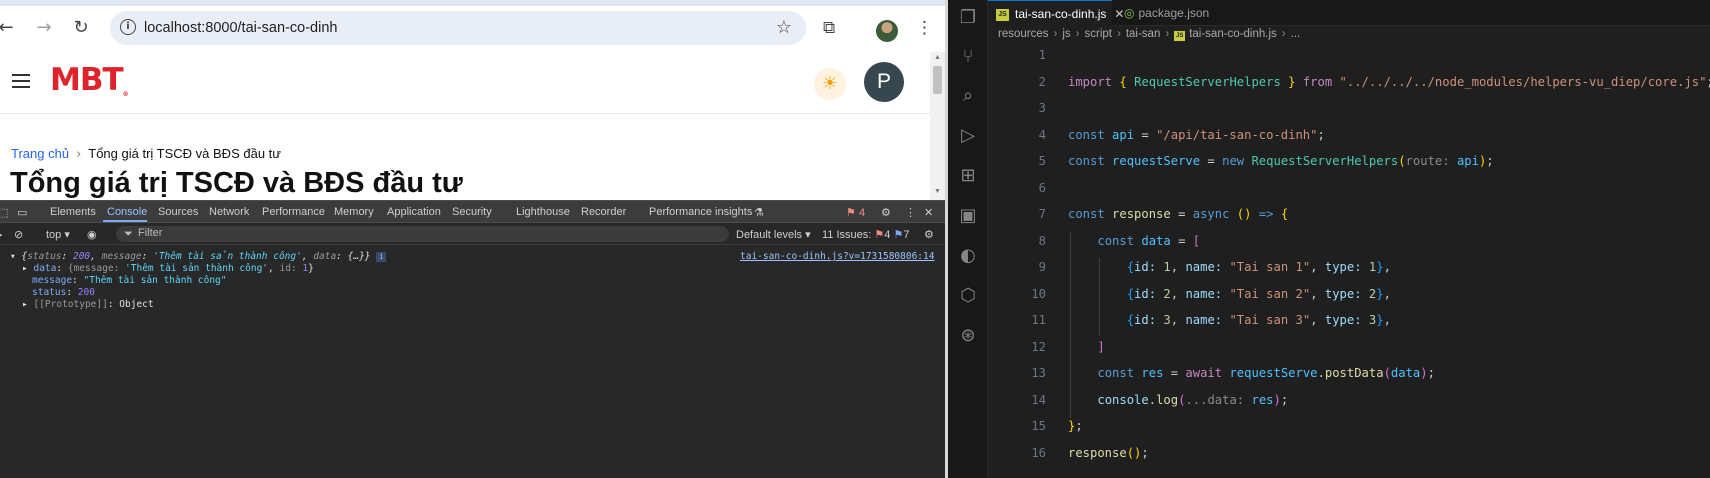  What do you see at coordinates (4, 212) in the screenshot?
I see `inspect-icon: ⬚` at bounding box center [4, 212].